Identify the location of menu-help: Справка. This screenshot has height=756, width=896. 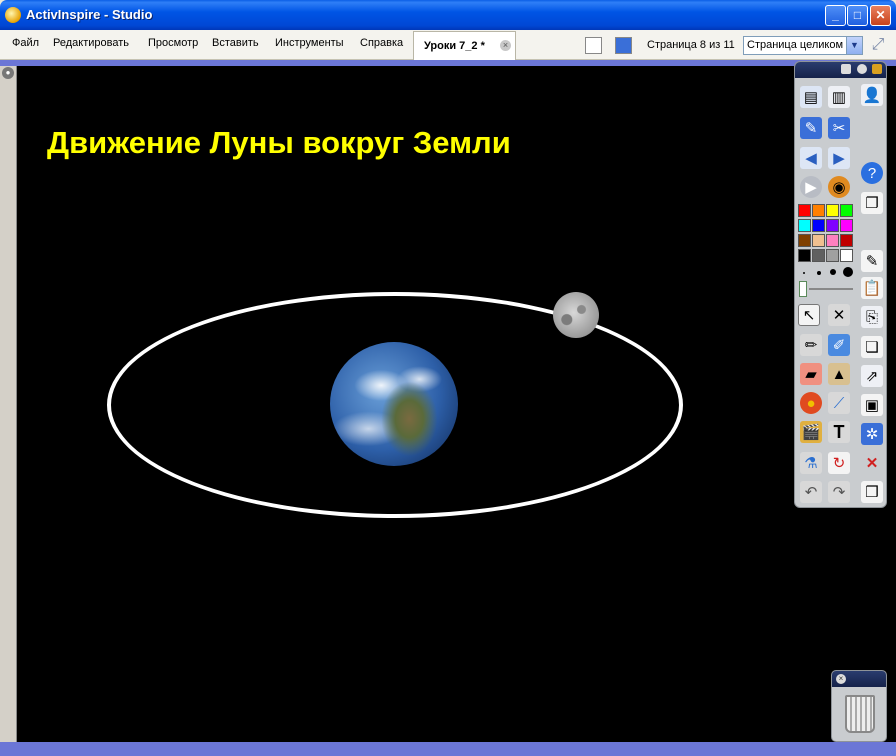
(381, 43).